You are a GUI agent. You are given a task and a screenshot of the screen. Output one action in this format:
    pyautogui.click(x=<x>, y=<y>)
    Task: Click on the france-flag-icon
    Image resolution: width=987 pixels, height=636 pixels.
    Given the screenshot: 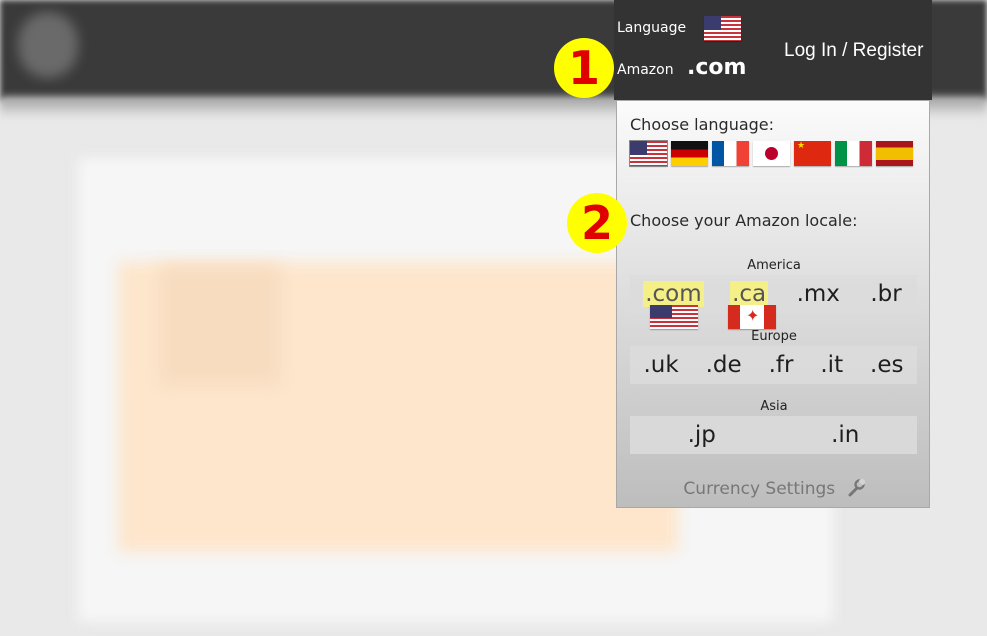 What is the action you would take?
    pyautogui.click(x=730, y=153)
    